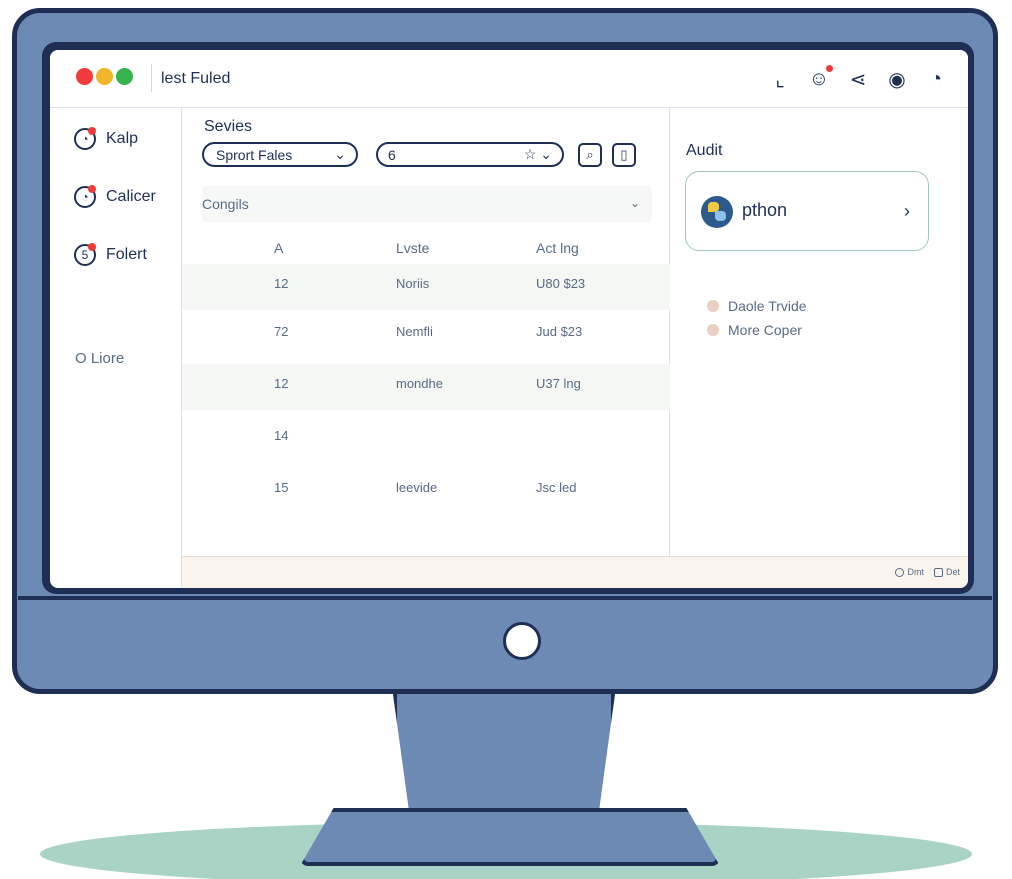 The image size is (1012, 879). Describe the element at coordinates (561, 283) in the screenshot. I see `table-cell: U80 $23` at that location.